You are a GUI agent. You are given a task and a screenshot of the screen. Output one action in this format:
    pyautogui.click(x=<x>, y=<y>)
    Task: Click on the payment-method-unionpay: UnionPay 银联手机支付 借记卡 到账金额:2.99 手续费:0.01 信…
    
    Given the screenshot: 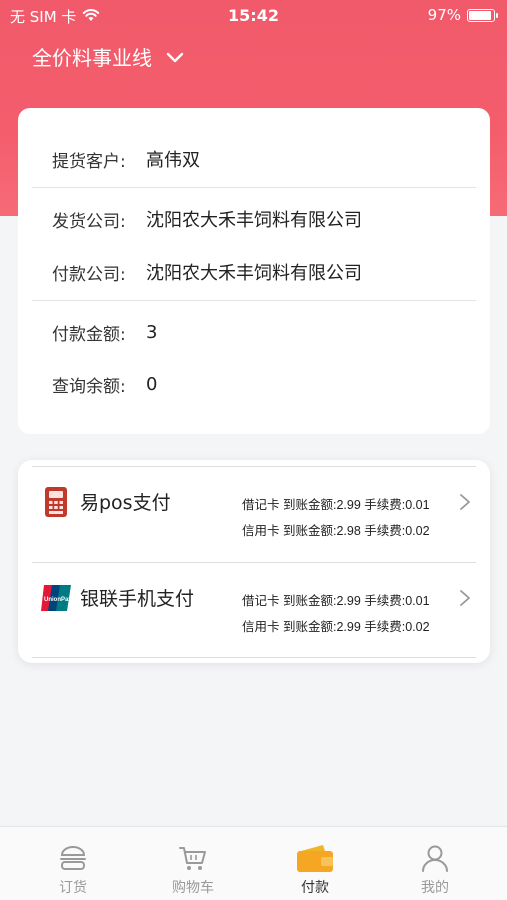 What is the action you would take?
    pyautogui.click(x=254, y=610)
    